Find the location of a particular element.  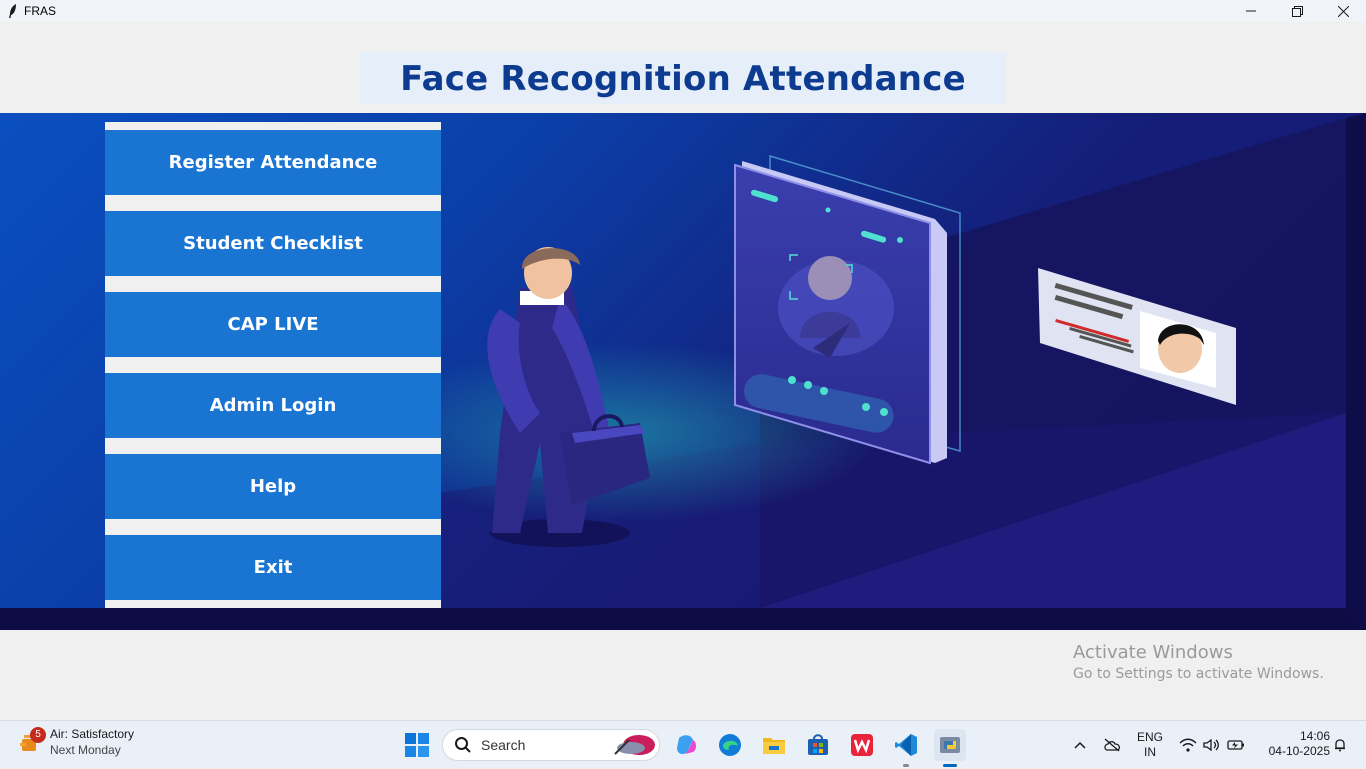

vscode-app is located at coordinates (906, 748).